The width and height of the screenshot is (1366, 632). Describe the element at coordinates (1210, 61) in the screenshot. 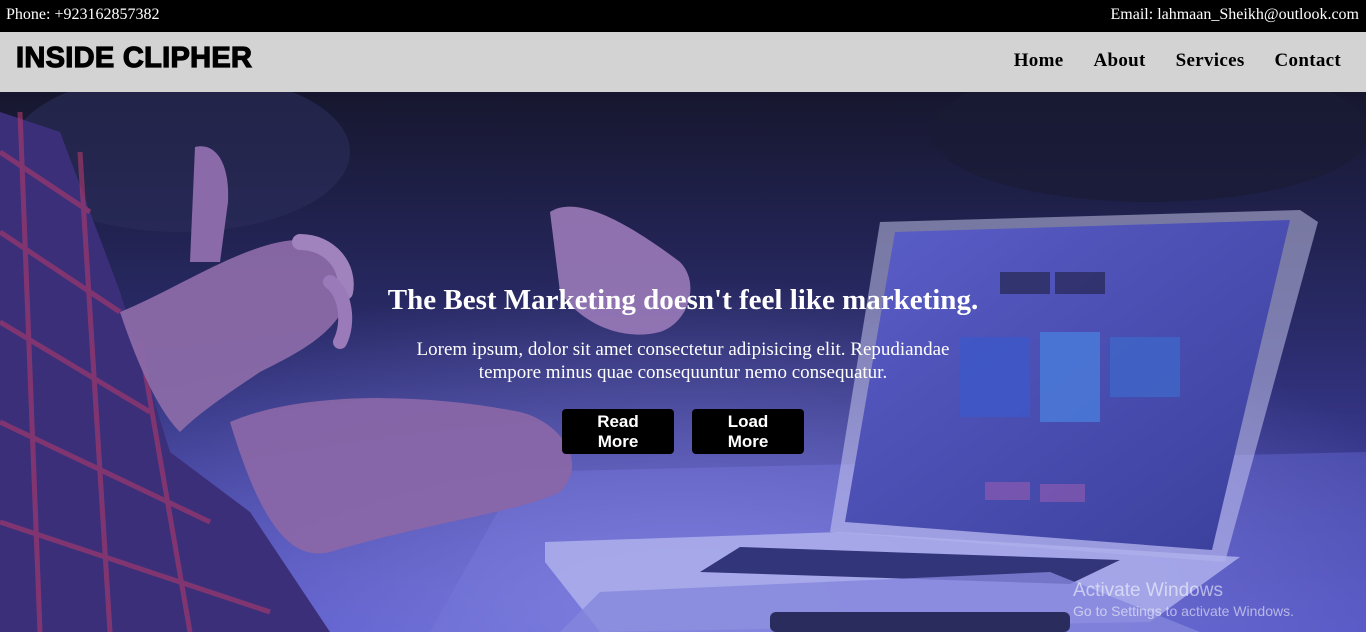

I see `nav-link-services: Services` at that location.